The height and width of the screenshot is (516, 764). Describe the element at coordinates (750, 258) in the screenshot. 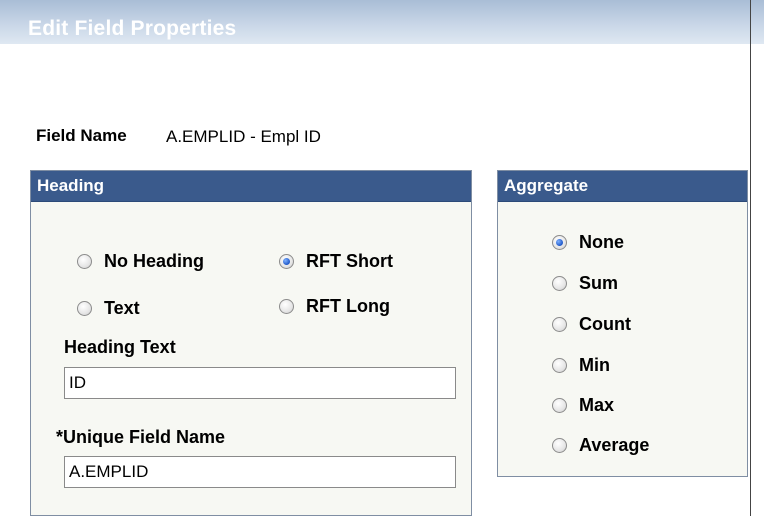

I see `window-border` at that location.